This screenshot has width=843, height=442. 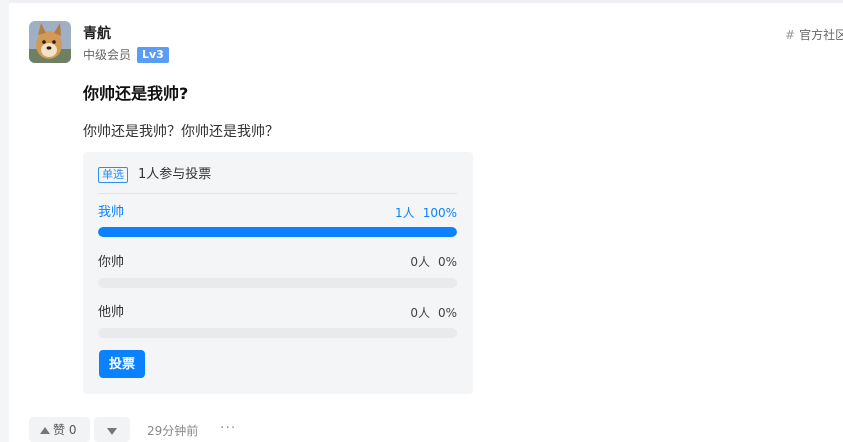 I want to click on post-body: 你帅还是我帅？你帅还是我帅？, so click(x=181, y=132).